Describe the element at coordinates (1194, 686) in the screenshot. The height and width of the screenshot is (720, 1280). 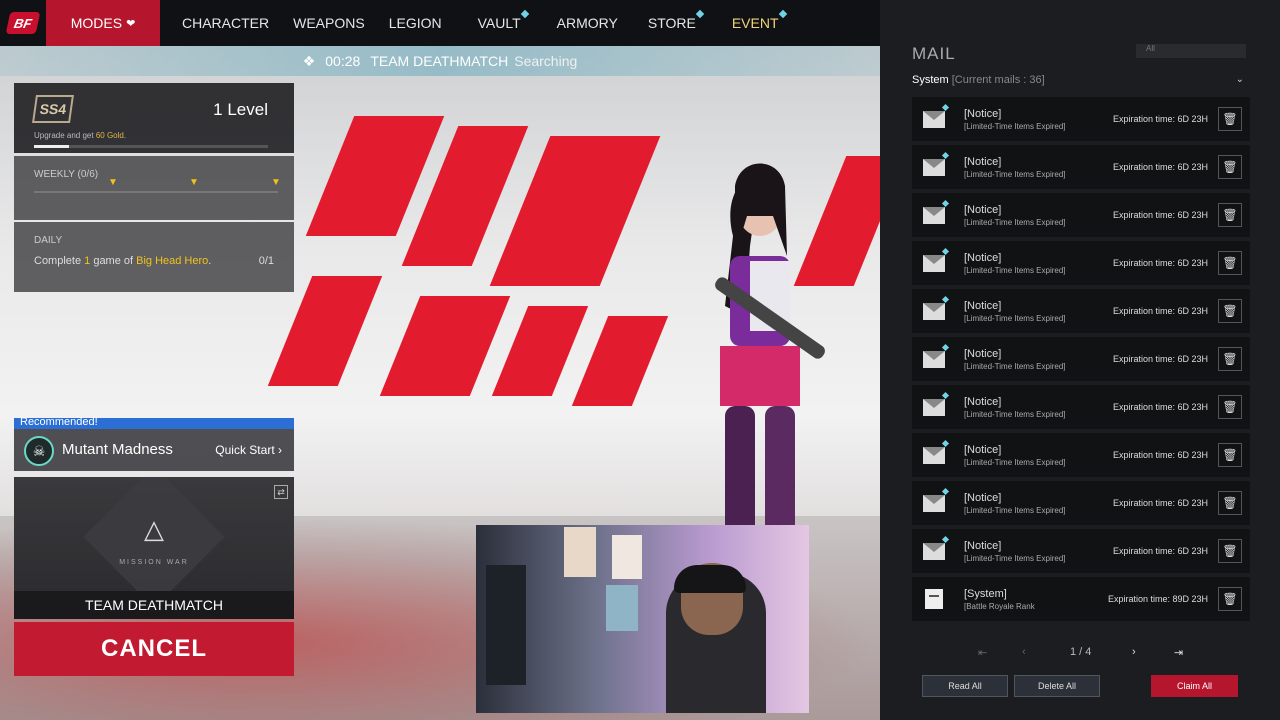
I see `claim-all-button: Claim All` at that location.